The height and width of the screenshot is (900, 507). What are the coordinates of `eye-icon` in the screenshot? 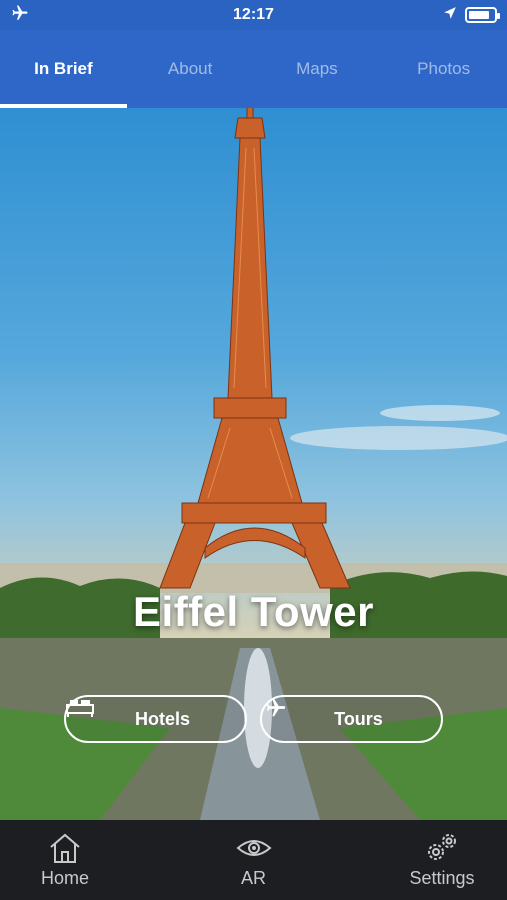 It's located at (253, 848).